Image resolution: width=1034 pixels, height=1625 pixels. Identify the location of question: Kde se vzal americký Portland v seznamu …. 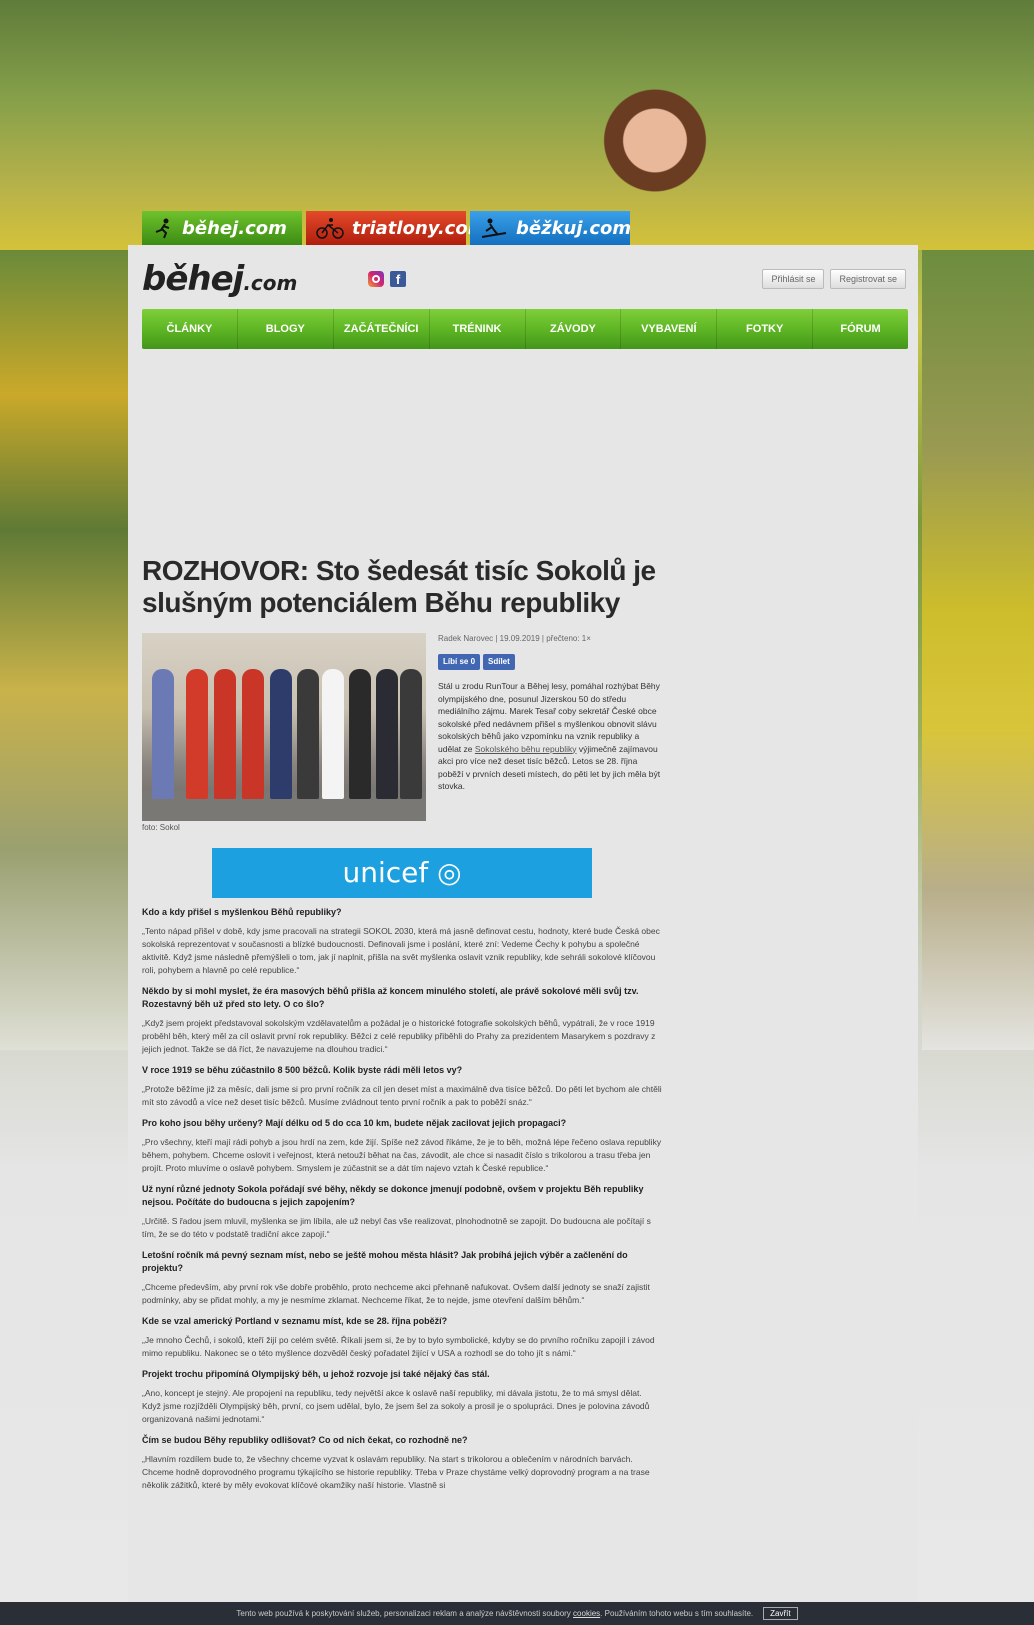
(295, 1321).